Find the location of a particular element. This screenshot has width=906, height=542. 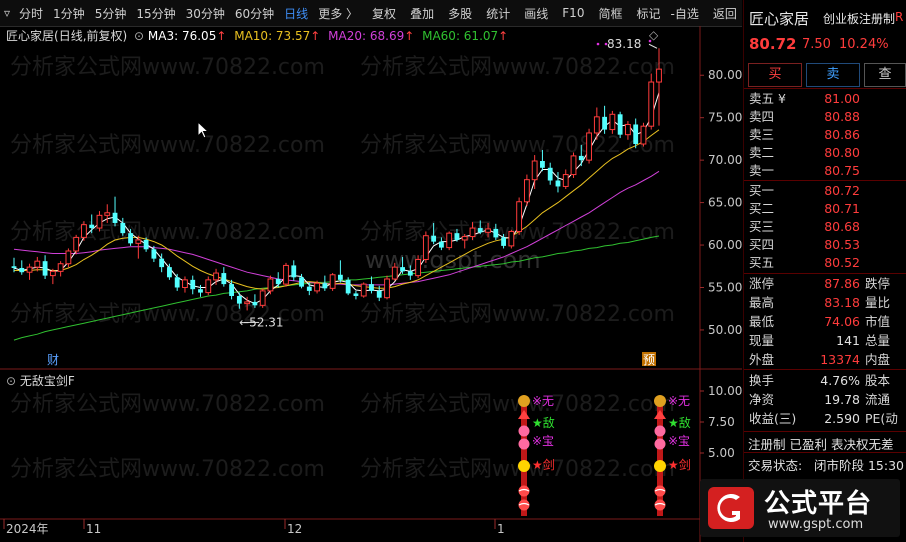

simple-frame-button: 简框 is located at coordinates (610, 13).